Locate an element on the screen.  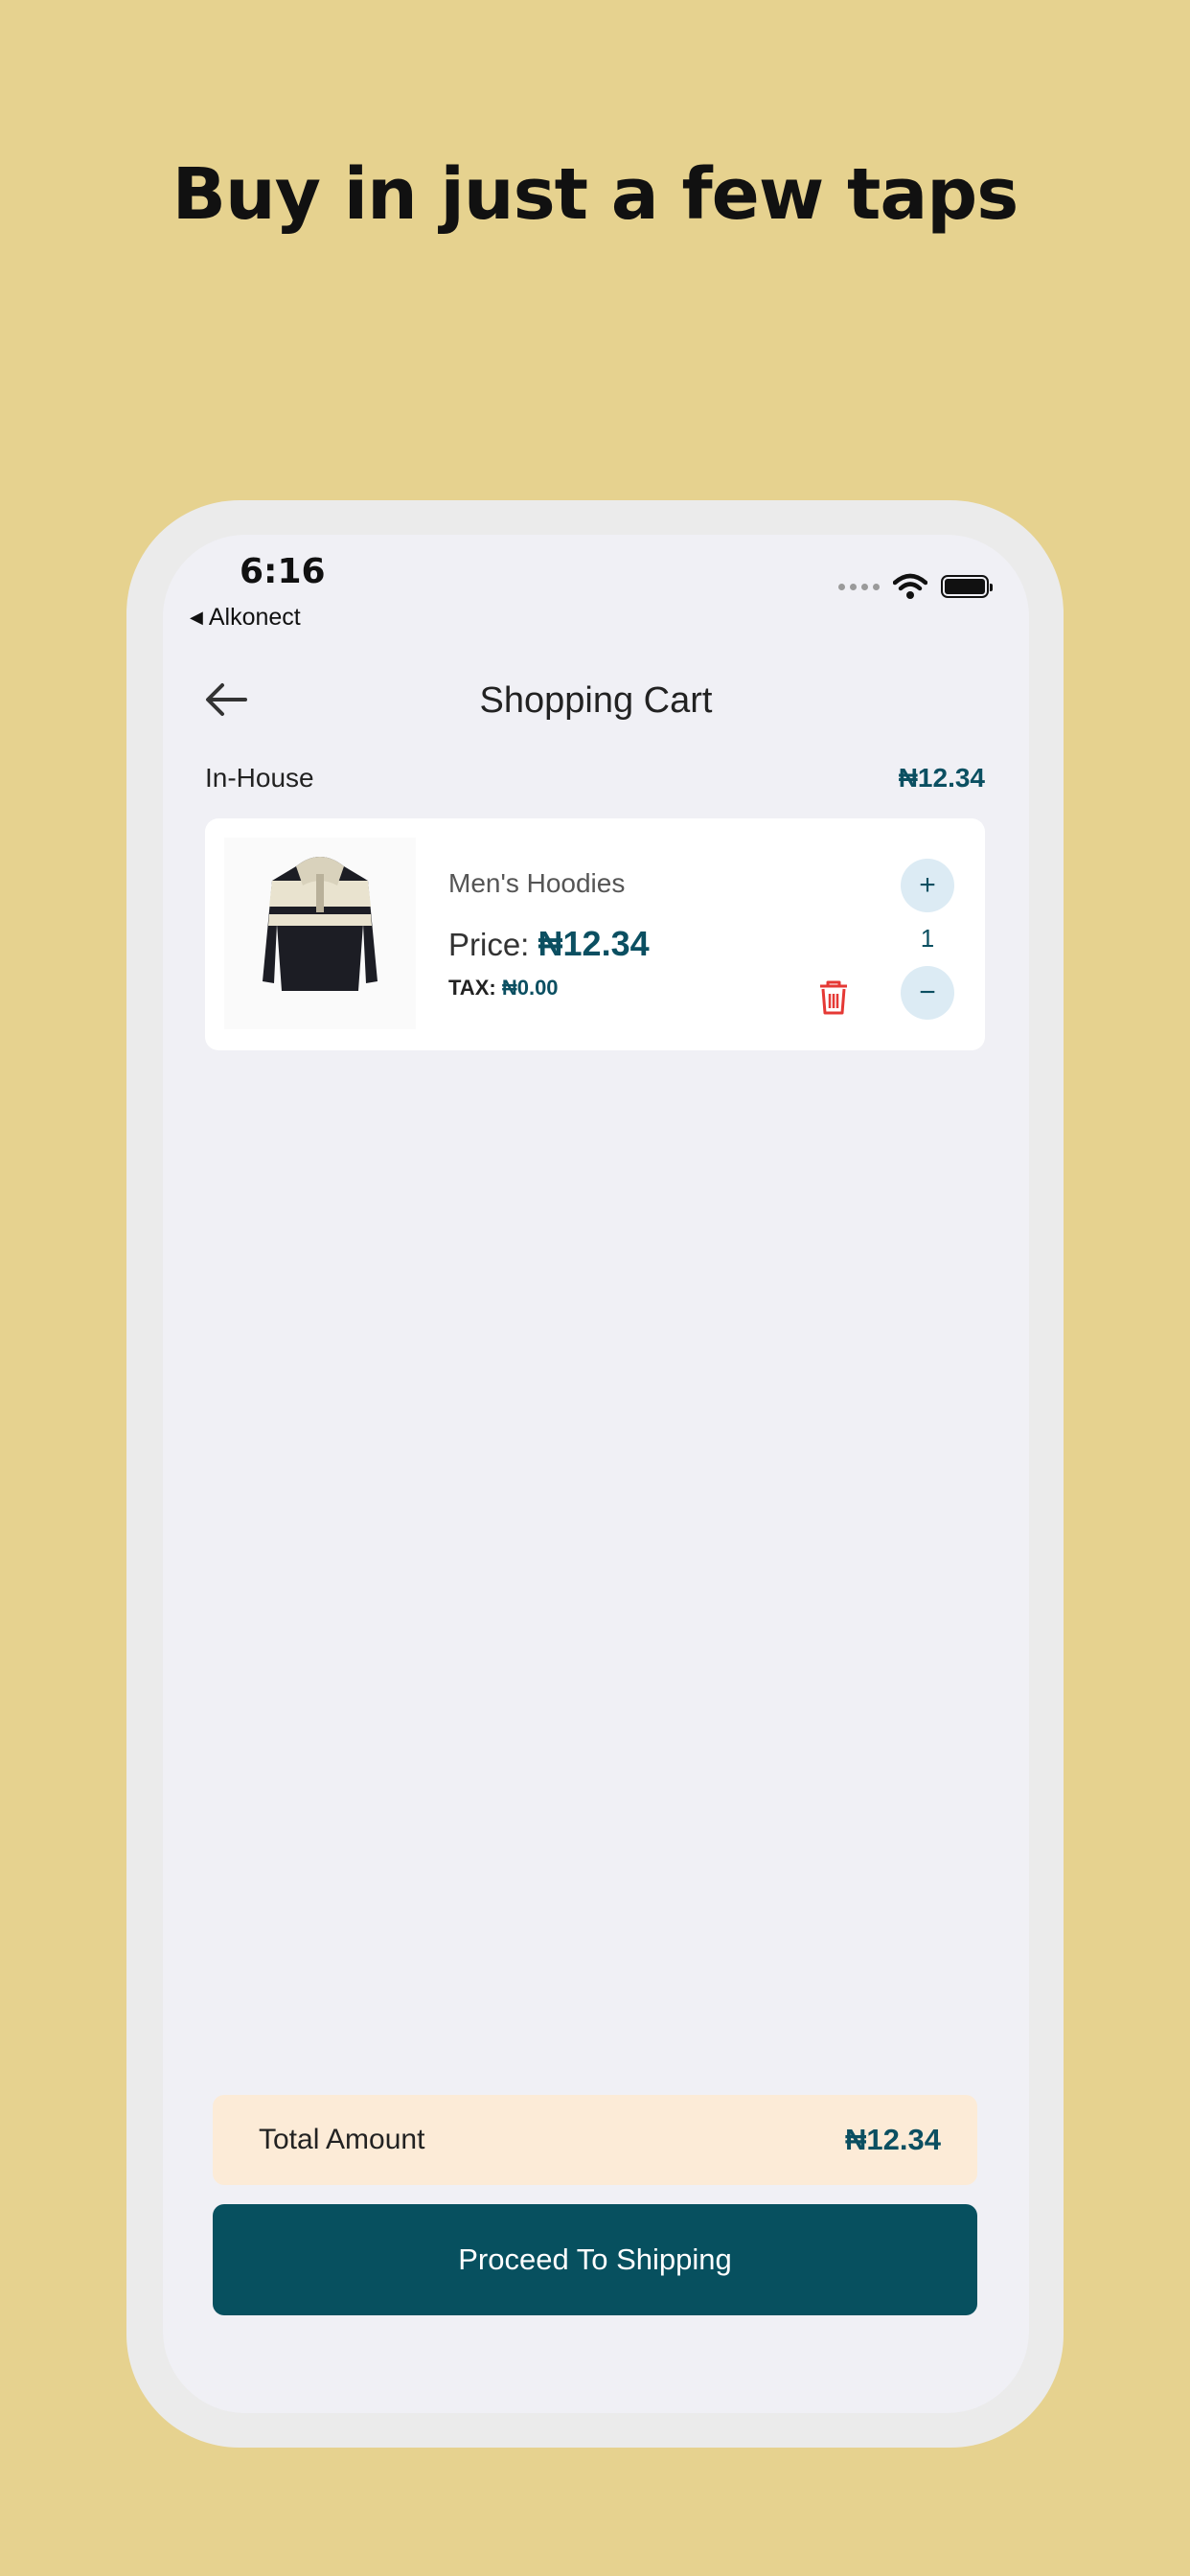
trash-icon is located at coordinates (834, 997).